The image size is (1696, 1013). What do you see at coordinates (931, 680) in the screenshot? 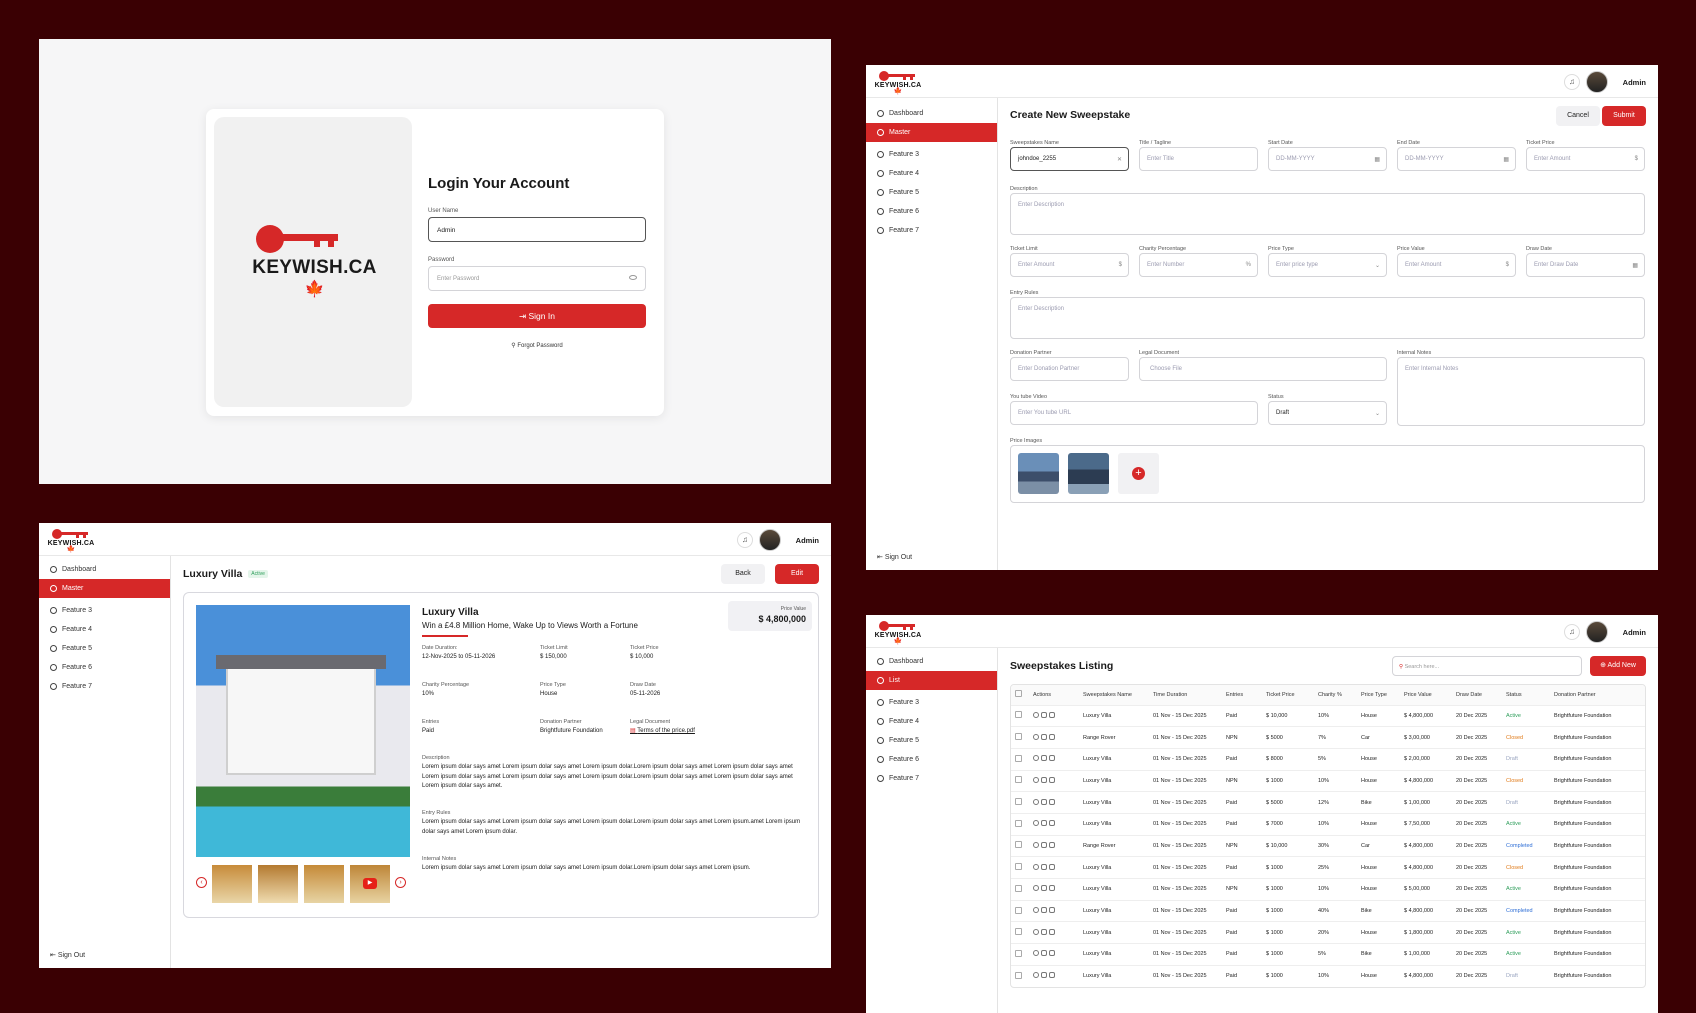
I see `sidebar-item-list: List` at bounding box center [931, 680].